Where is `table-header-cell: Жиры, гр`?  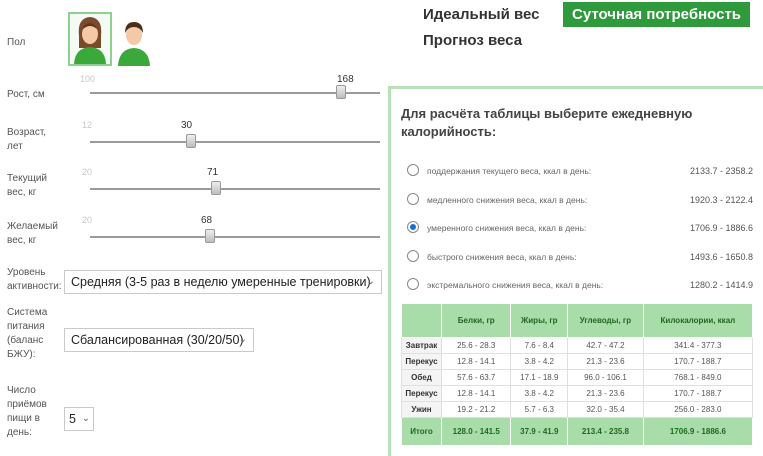
table-header-cell: Жиры, гр is located at coordinates (539, 320).